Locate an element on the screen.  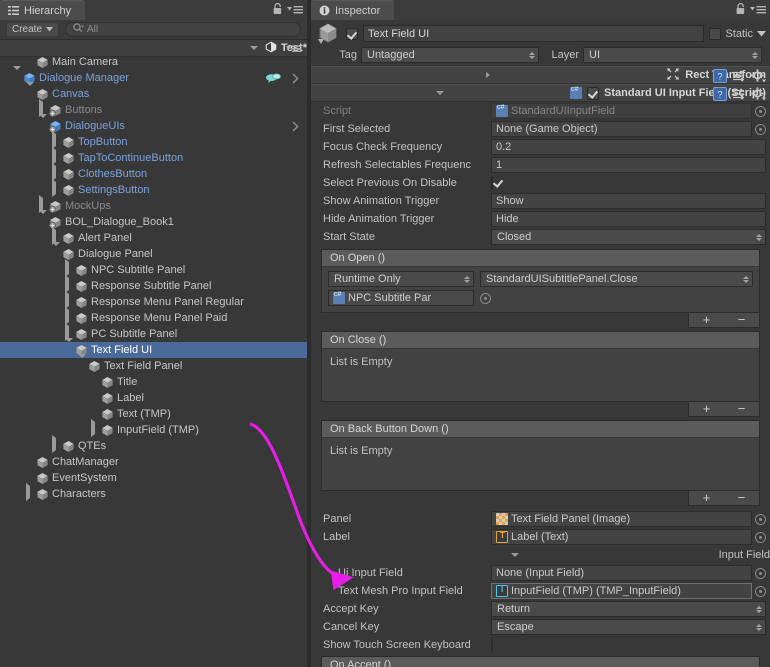
text-input: 1 is located at coordinates (628, 165).